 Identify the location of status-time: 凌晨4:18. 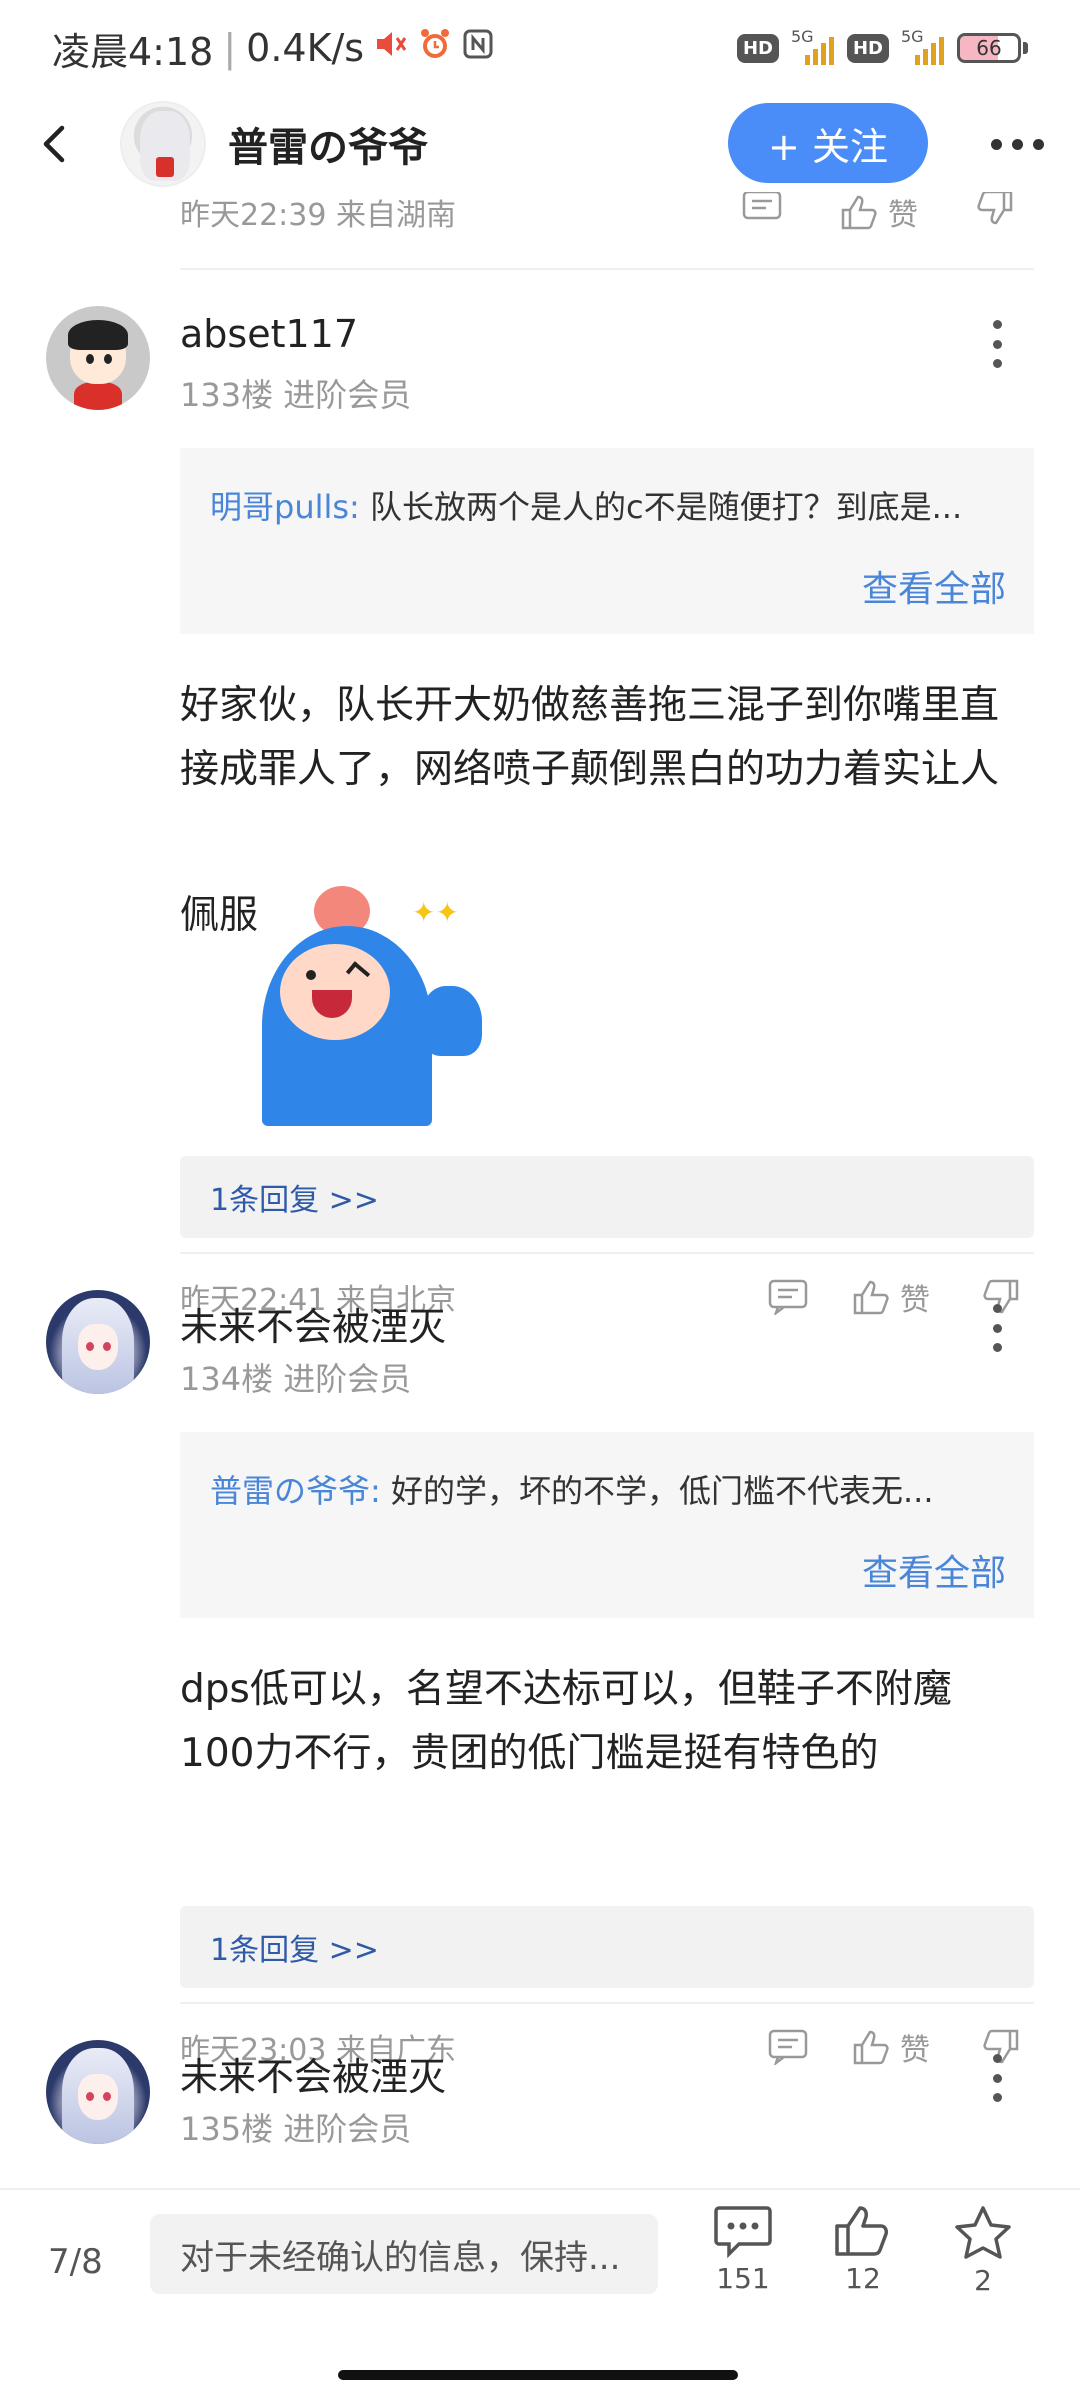
(133, 51).